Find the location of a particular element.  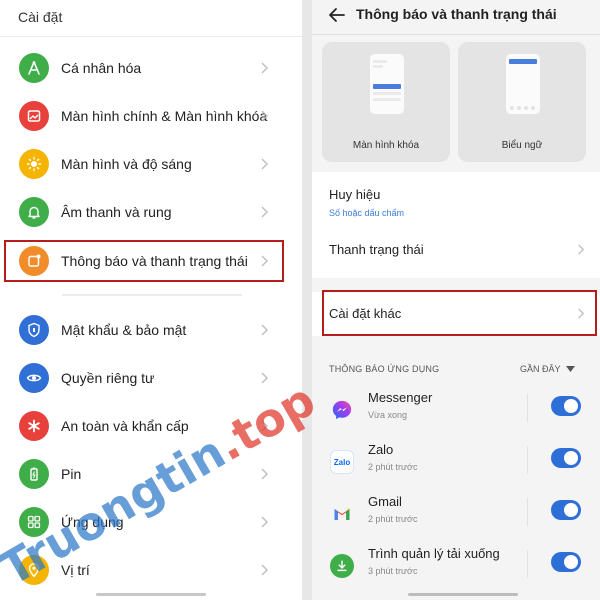

settings-item-label: Vị trí is located at coordinates (75, 570).